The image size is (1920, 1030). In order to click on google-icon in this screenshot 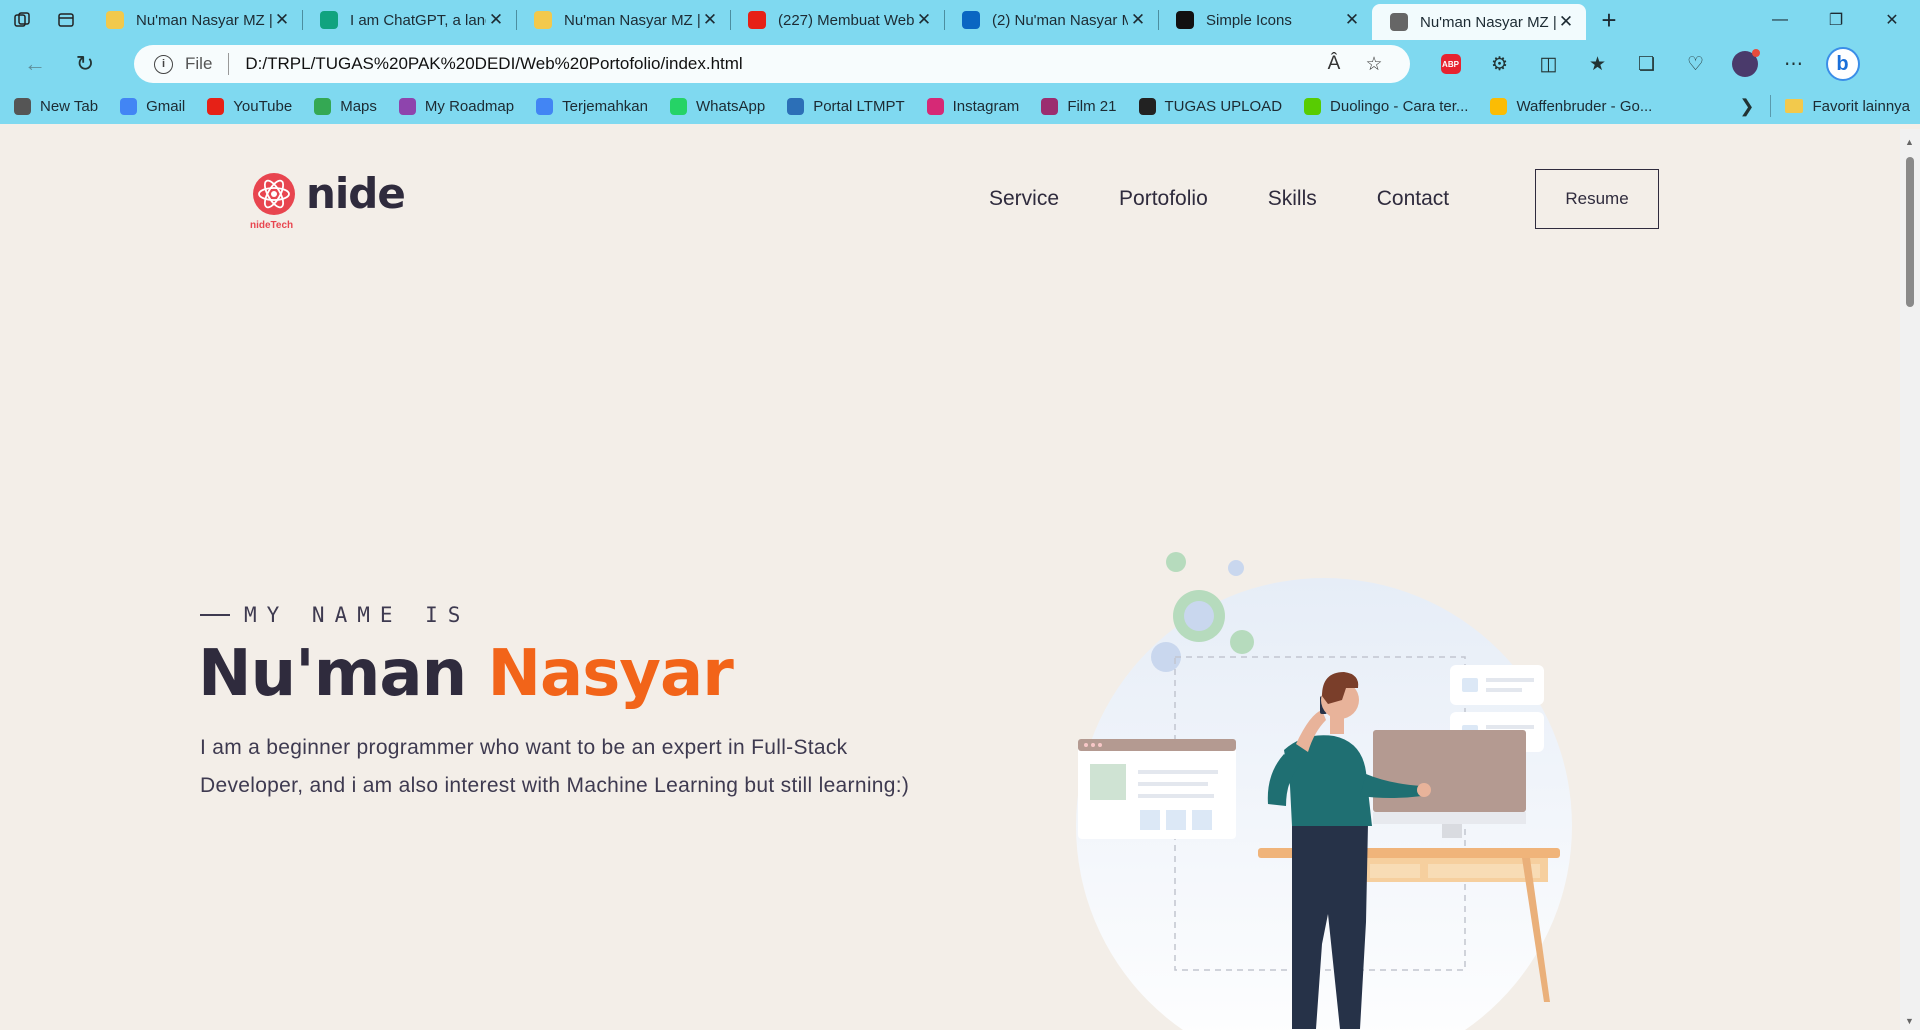, I will do `click(323, 106)`.